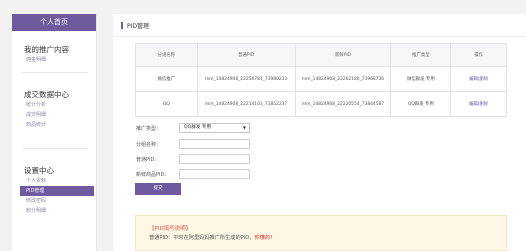  What do you see at coordinates (54, 105) in the screenshot?
I see `sidebar-item-stats: 统计分析` at bounding box center [54, 105].